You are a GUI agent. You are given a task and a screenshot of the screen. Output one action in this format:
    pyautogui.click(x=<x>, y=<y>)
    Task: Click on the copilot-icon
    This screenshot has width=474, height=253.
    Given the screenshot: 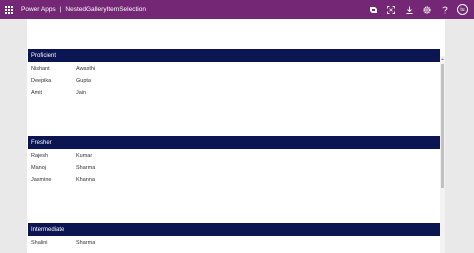 What is the action you would take?
    pyautogui.click(x=373, y=9)
    